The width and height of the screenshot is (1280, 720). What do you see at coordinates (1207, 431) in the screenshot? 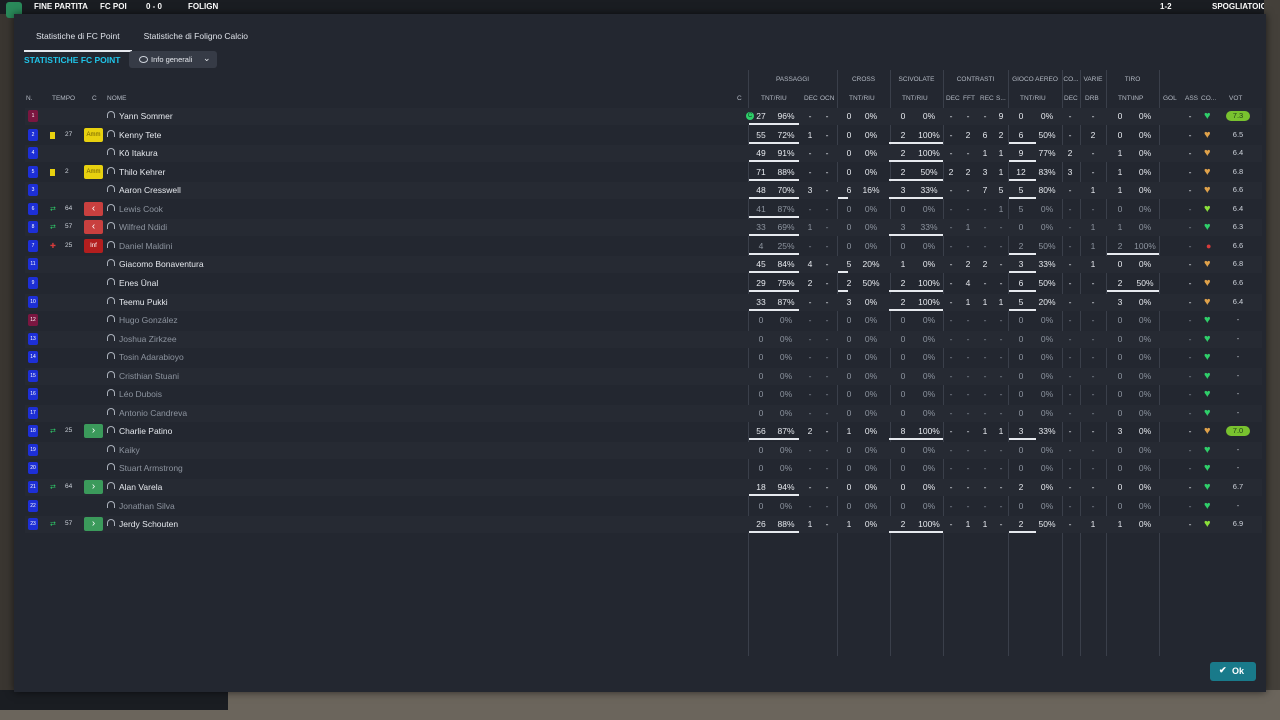
I see `condition-heart-icon: ♥` at bounding box center [1207, 431].